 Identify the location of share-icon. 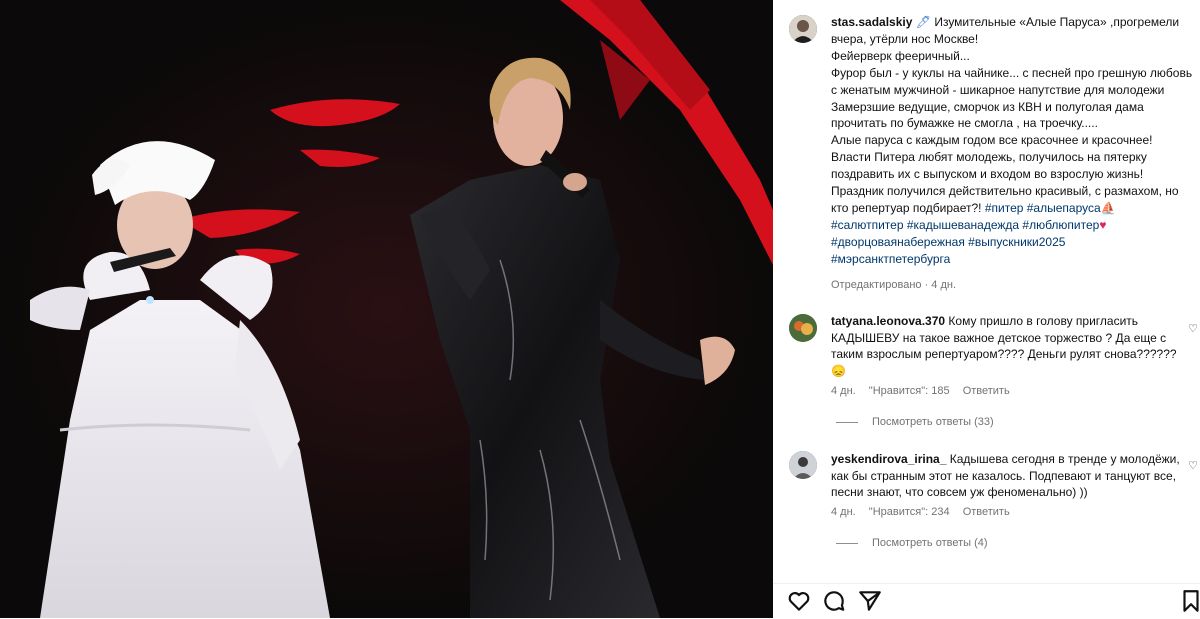
(870, 601).